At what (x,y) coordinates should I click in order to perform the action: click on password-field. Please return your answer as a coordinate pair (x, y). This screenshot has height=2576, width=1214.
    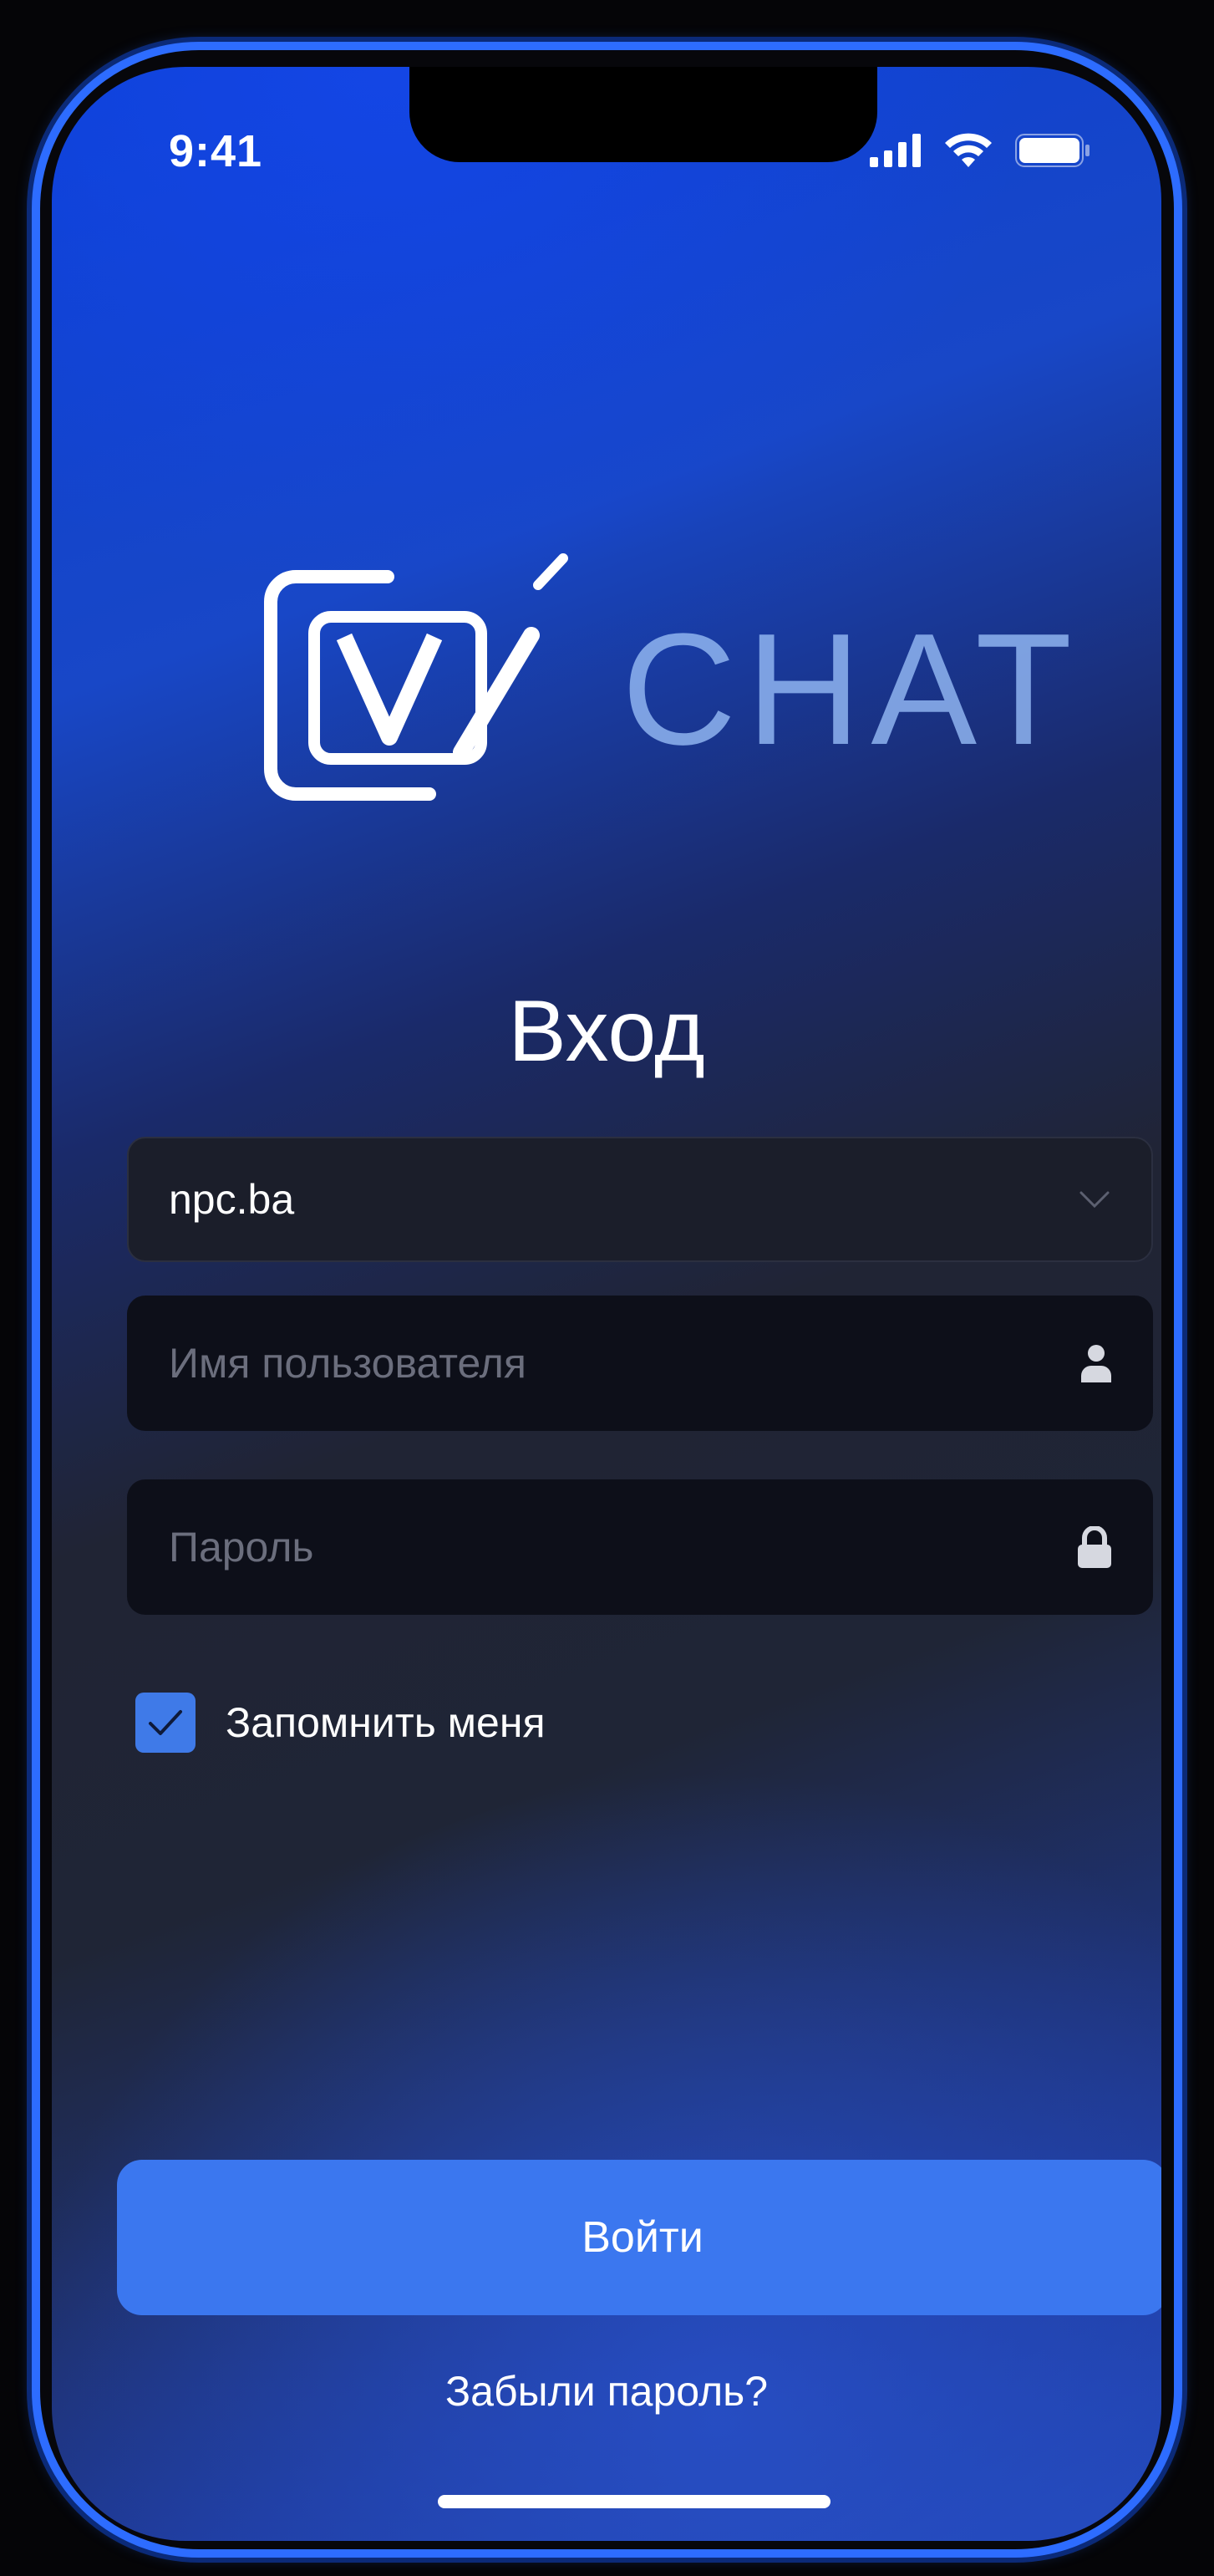
    Looking at the image, I should click on (640, 1547).